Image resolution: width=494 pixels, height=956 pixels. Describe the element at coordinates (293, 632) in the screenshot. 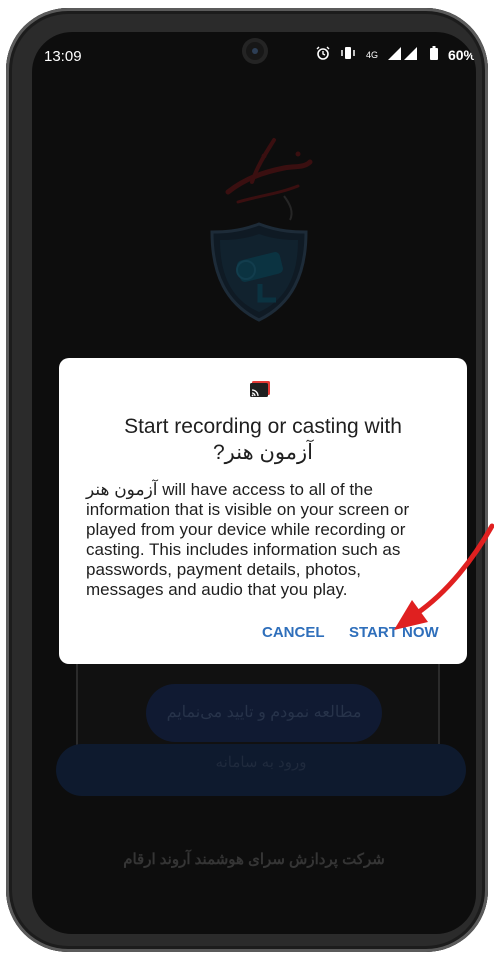

I see `cancel-button: CANCEL` at that location.